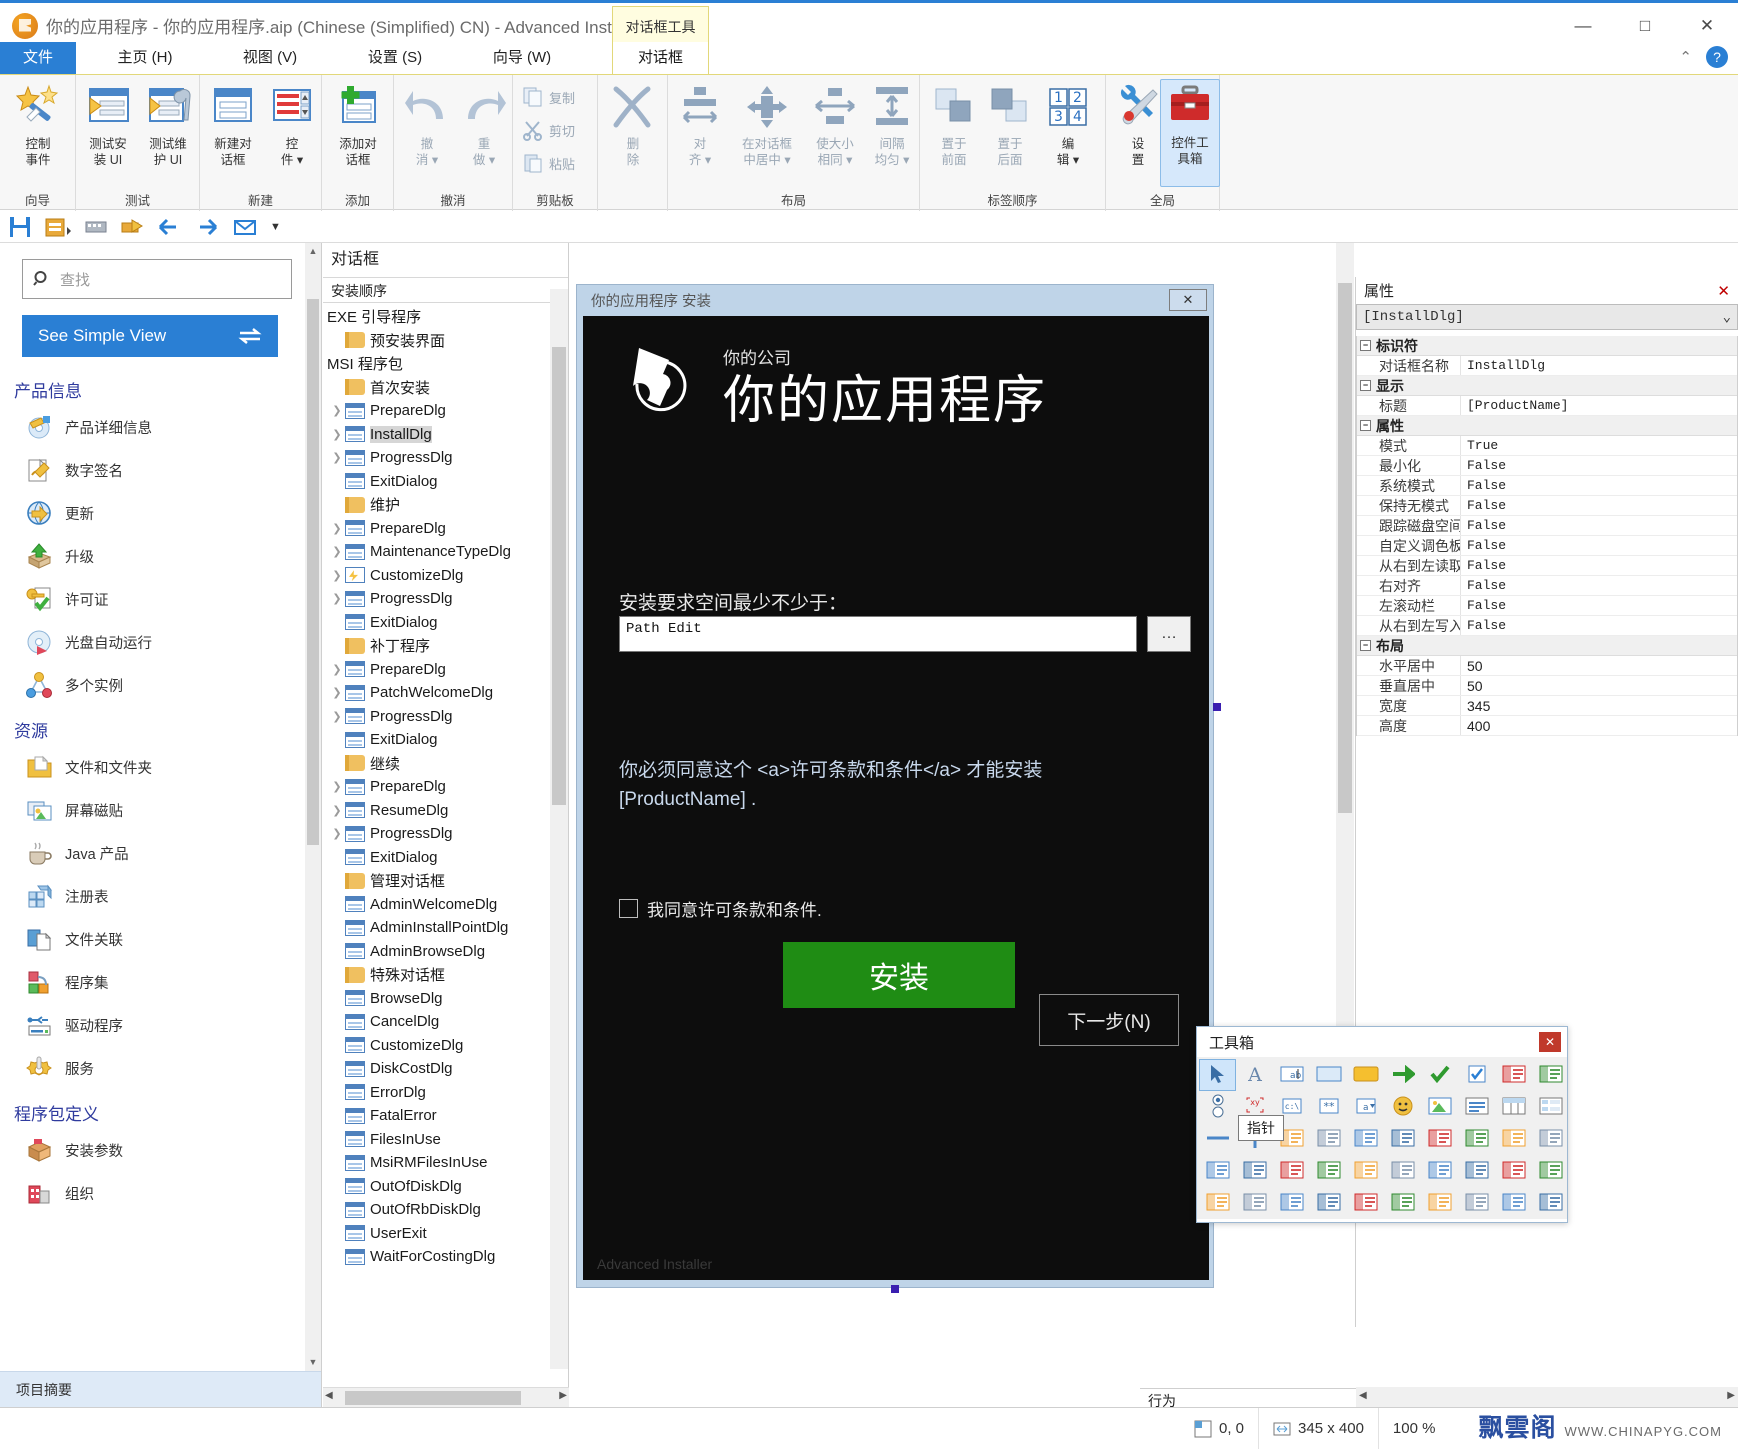 This screenshot has width=1738, height=1449. I want to click on menu-item-view: 视图 (V), so click(270, 58).